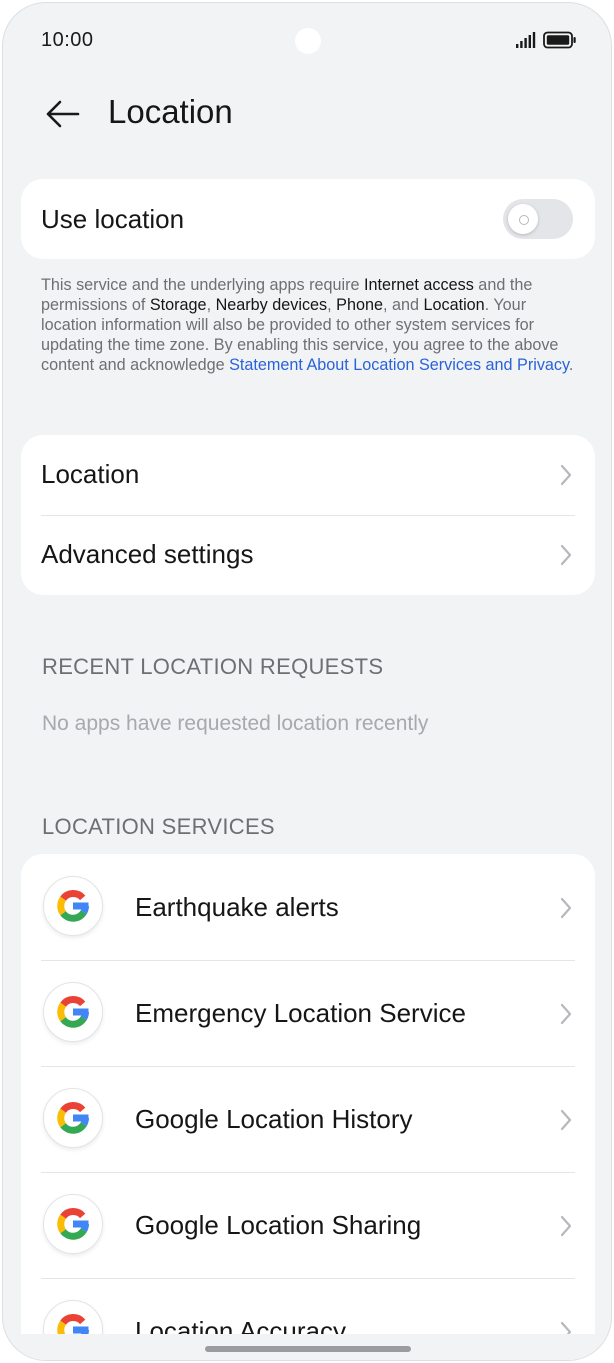 Image resolution: width=614 pixels, height=1363 pixels. Describe the element at coordinates (235, 723) in the screenshot. I see `recent-requests-empty-text: No apps have requested location recently` at that location.